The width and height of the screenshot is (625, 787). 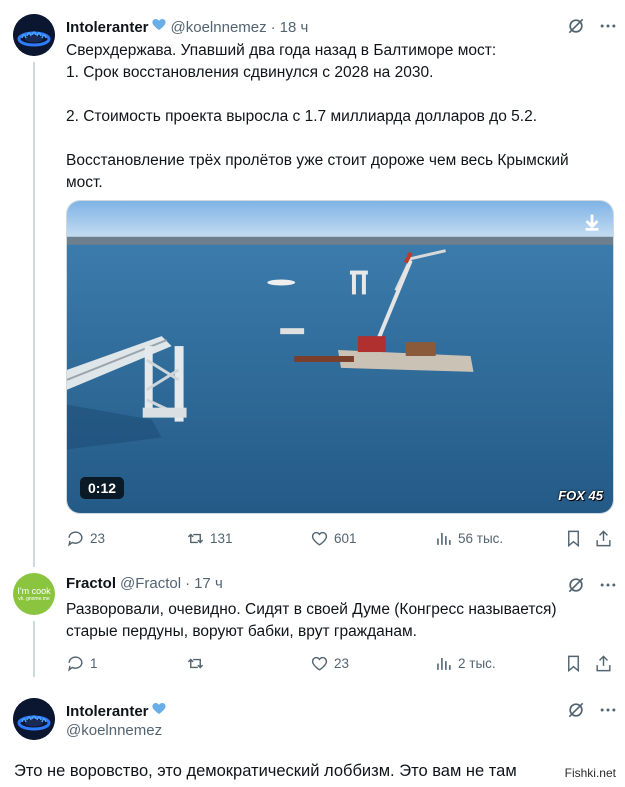 What do you see at coordinates (34, 599) in the screenshot?
I see `avatar-subtext: vk. gnome.me` at bounding box center [34, 599].